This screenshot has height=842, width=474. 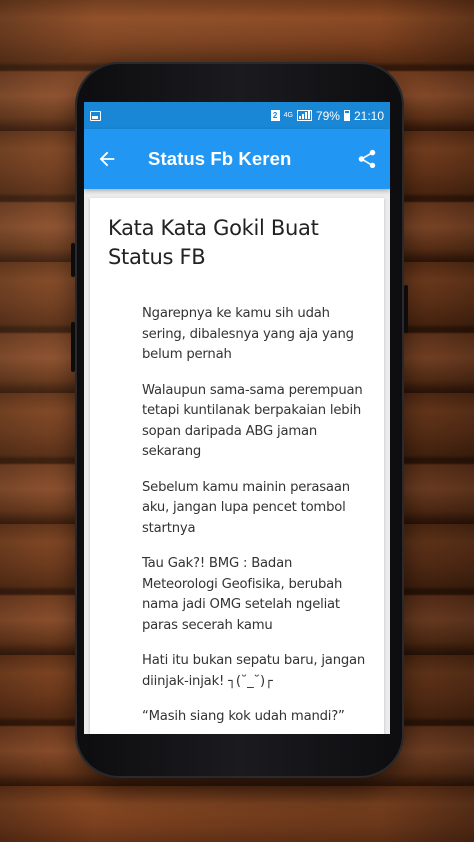 I want to click on network-type-label: 4G, so click(x=288, y=115).